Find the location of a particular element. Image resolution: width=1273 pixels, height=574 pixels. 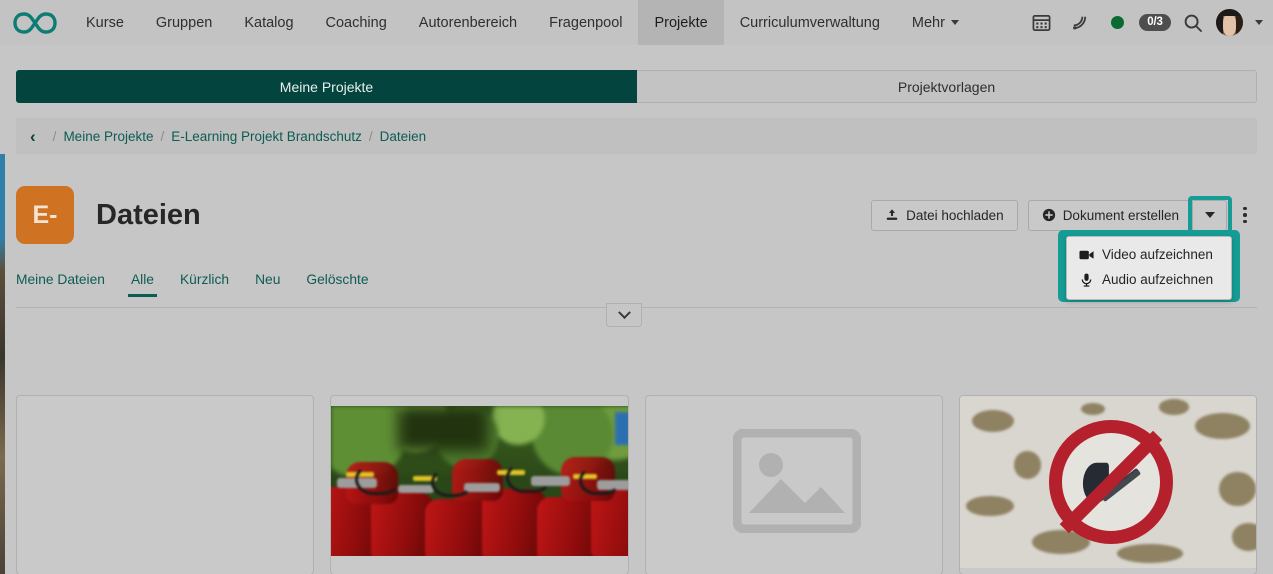

file-thumbnail-fire-extinguishers is located at coordinates (479, 481).